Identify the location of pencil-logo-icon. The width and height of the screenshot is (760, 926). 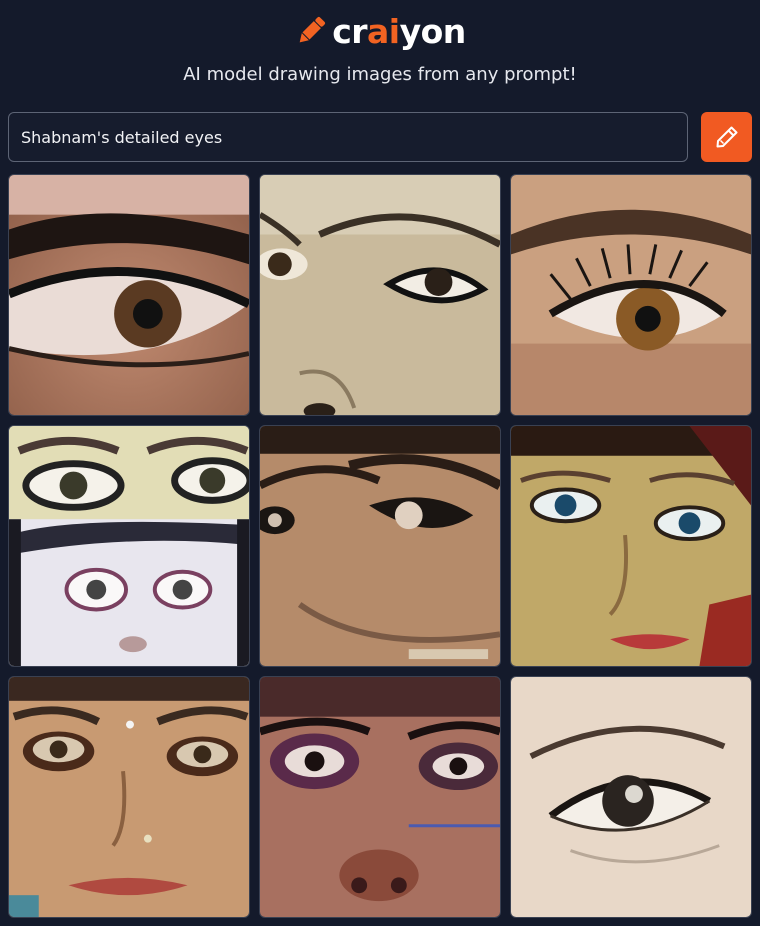
(312, 29).